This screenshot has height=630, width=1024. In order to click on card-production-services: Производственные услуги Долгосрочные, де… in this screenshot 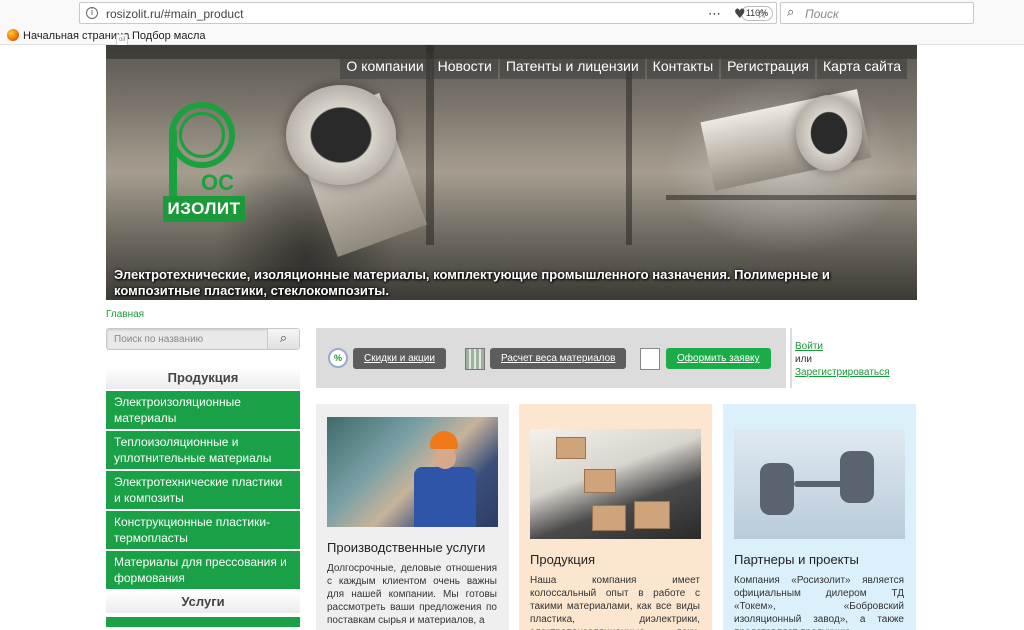, I will do `click(412, 517)`.